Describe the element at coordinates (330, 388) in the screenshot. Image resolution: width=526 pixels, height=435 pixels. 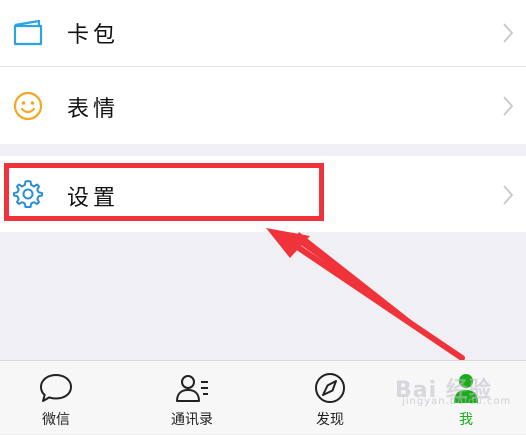
I see `compass-icon` at that location.